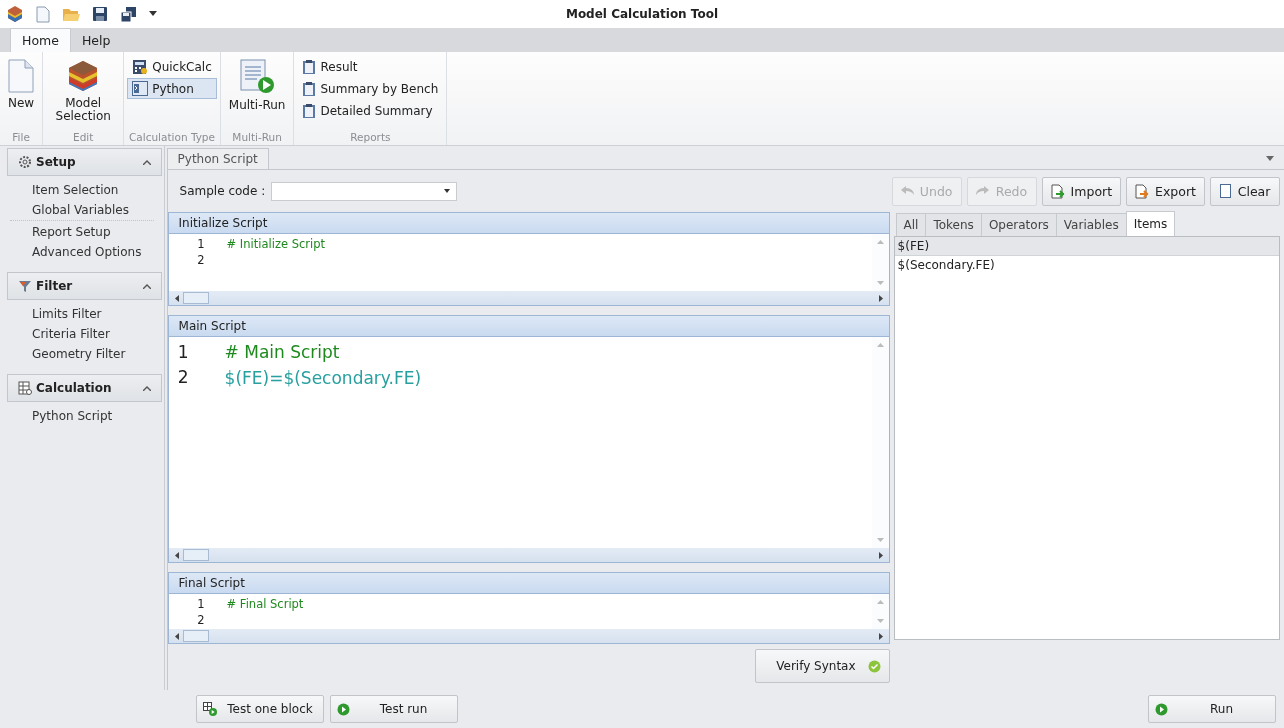 Image resolution: width=1284 pixels, height=728 pixels. I want to click on editor-title: Main Script, so click(528, 326).